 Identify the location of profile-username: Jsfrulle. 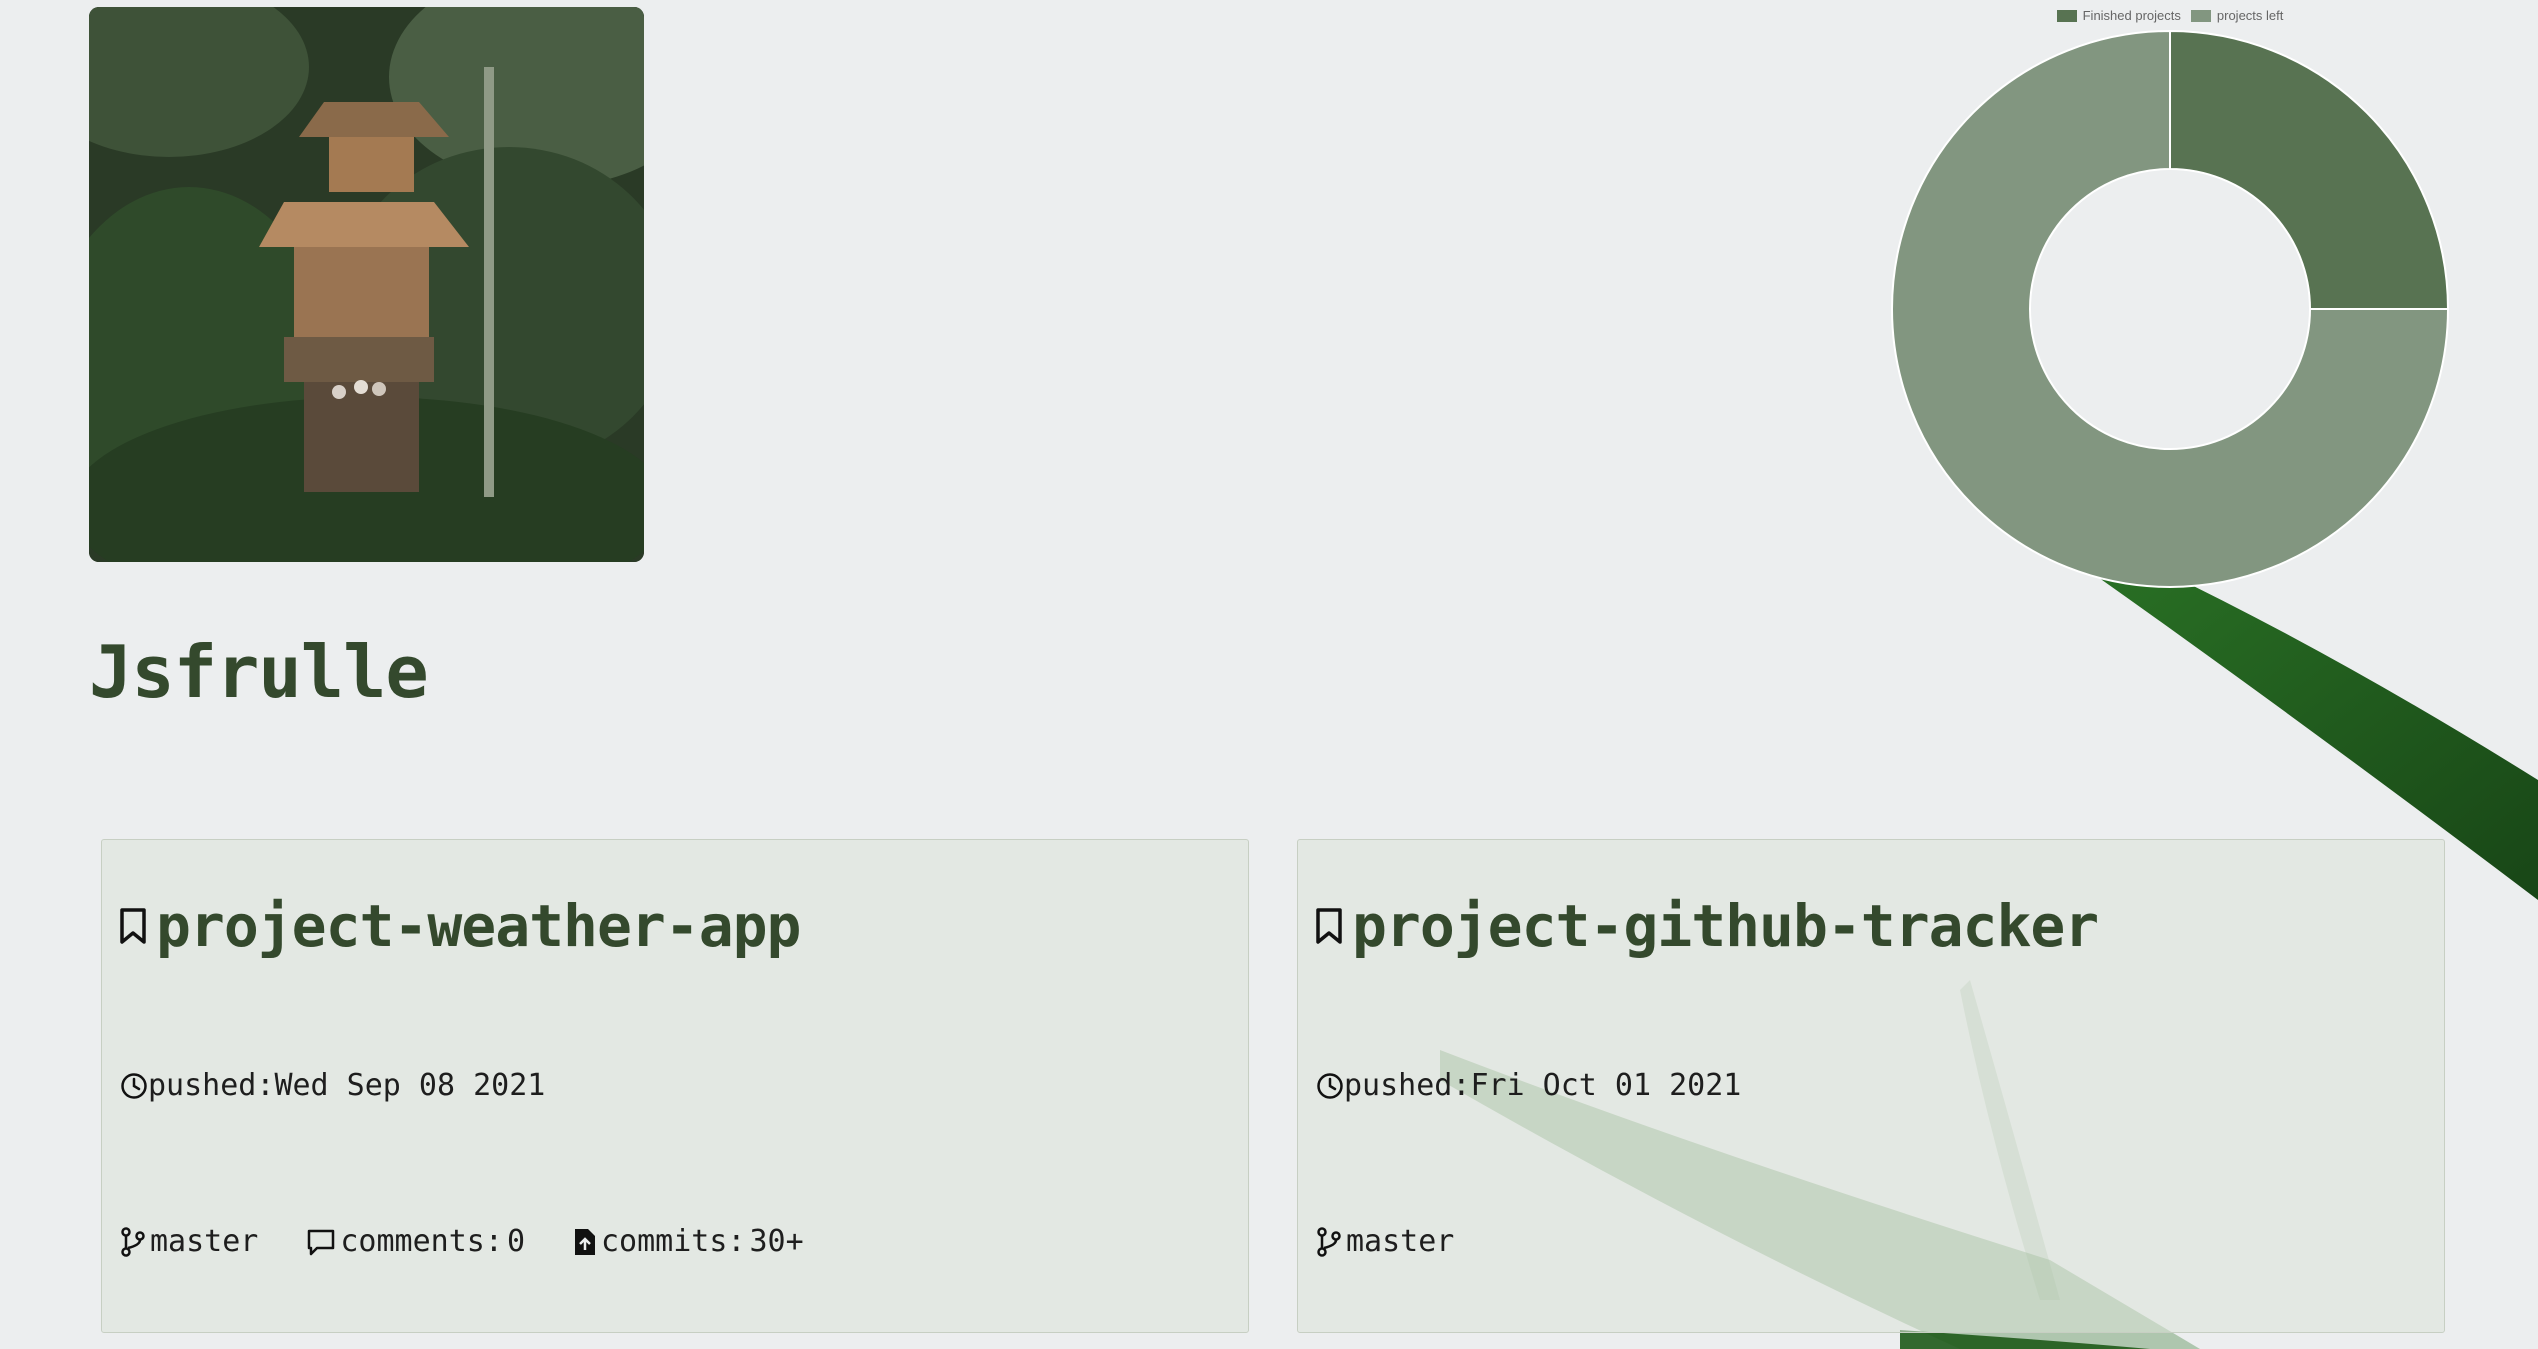
(259, 672).